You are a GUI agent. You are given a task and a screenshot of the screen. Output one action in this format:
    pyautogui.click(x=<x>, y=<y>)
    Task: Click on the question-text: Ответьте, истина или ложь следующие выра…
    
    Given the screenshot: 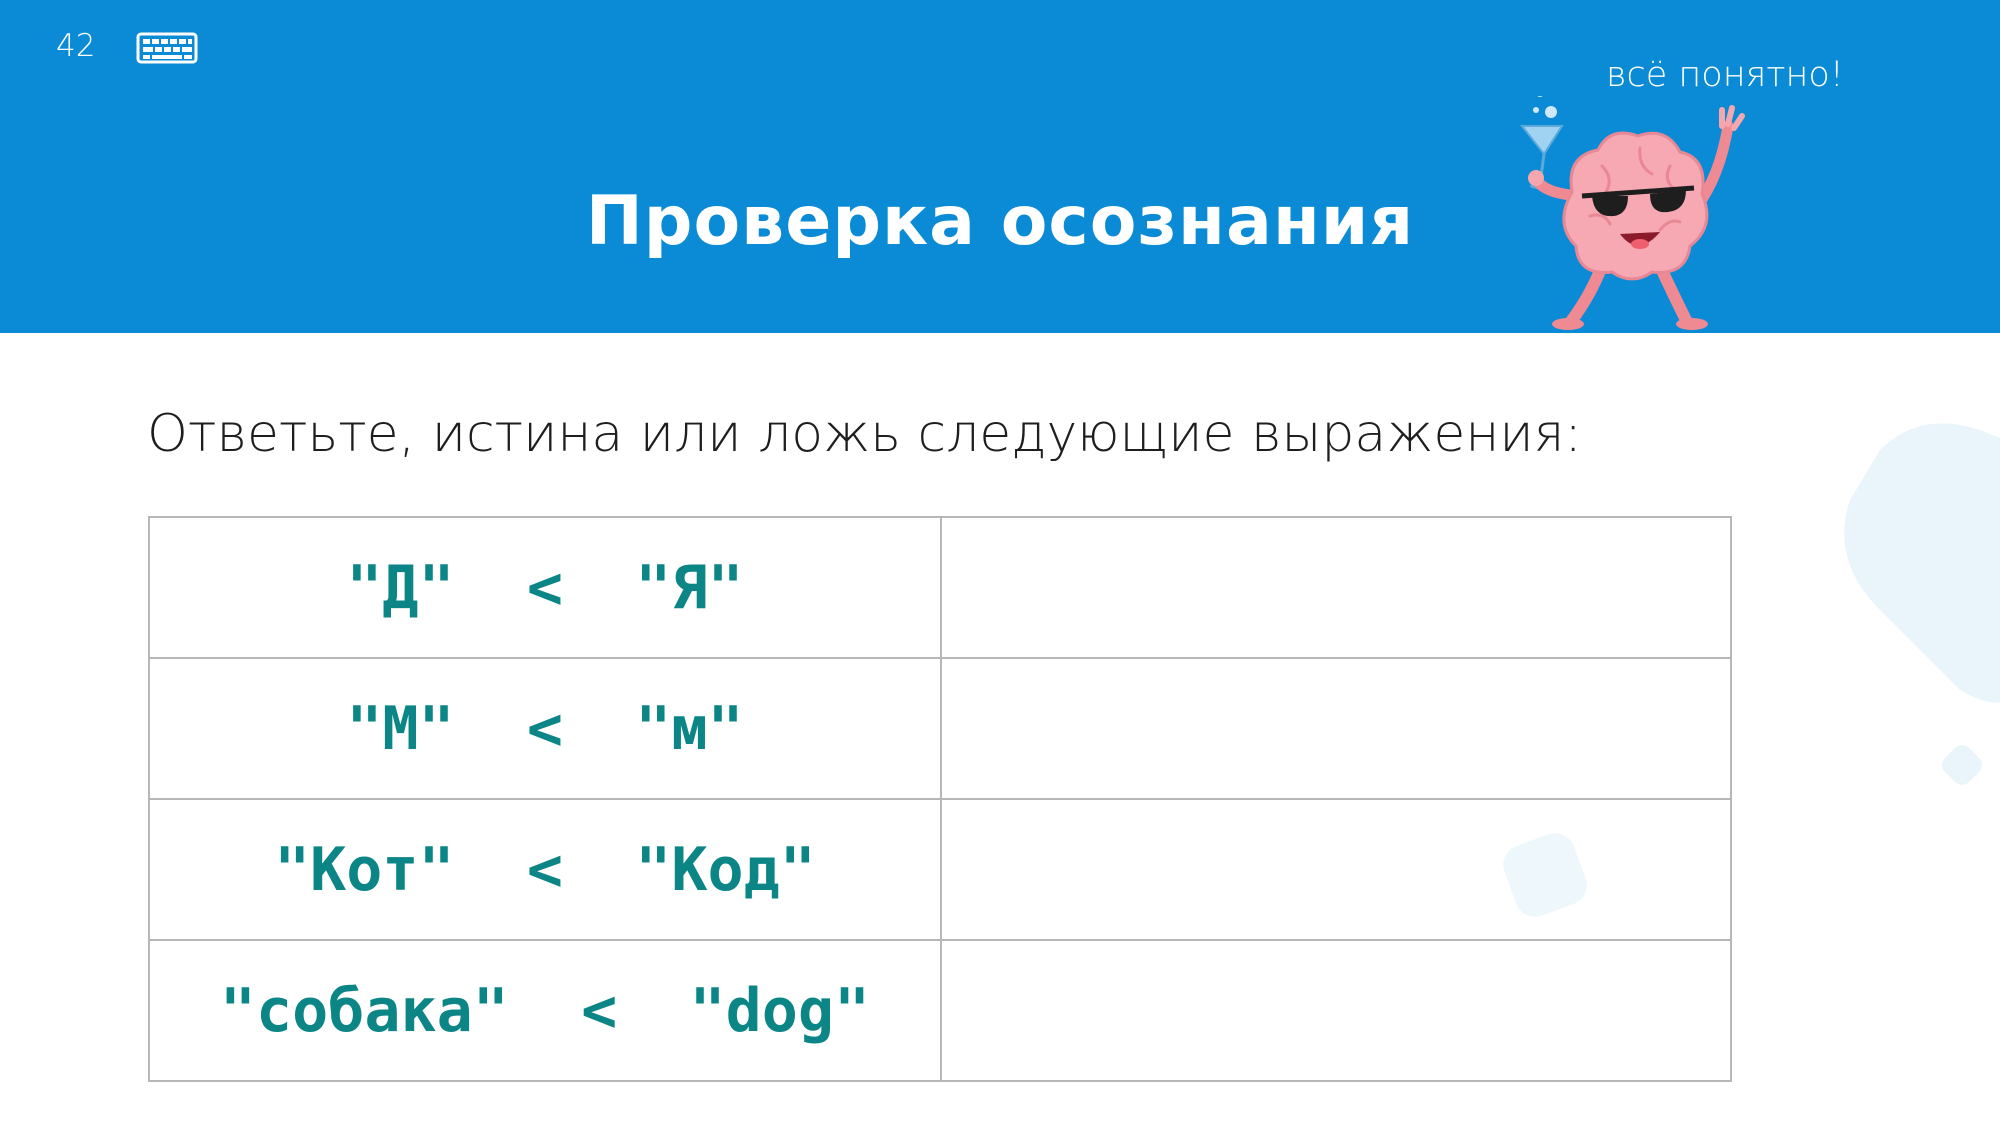 What is the action you would take?
    pyautogui.click(x=864, y=434)
    